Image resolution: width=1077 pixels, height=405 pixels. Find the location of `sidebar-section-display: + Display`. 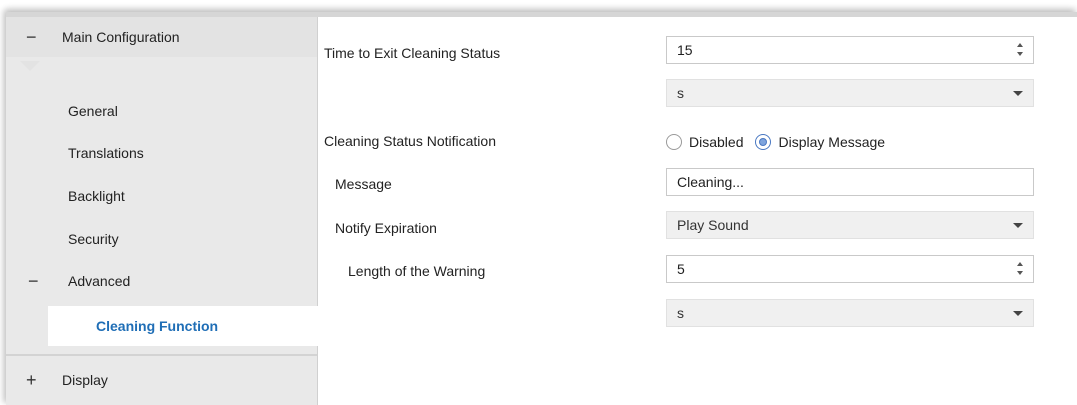

sidebar-section-display: + Display is located at coordinates (161, 380).